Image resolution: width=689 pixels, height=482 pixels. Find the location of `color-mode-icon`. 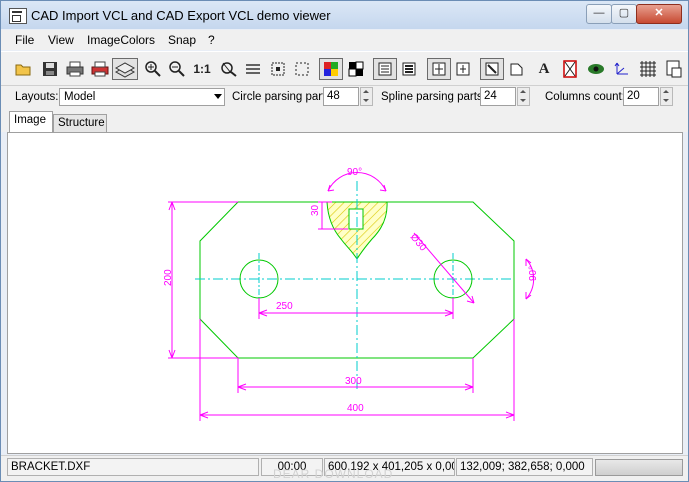

color-mode-icon is located at coordinates (331, 69).